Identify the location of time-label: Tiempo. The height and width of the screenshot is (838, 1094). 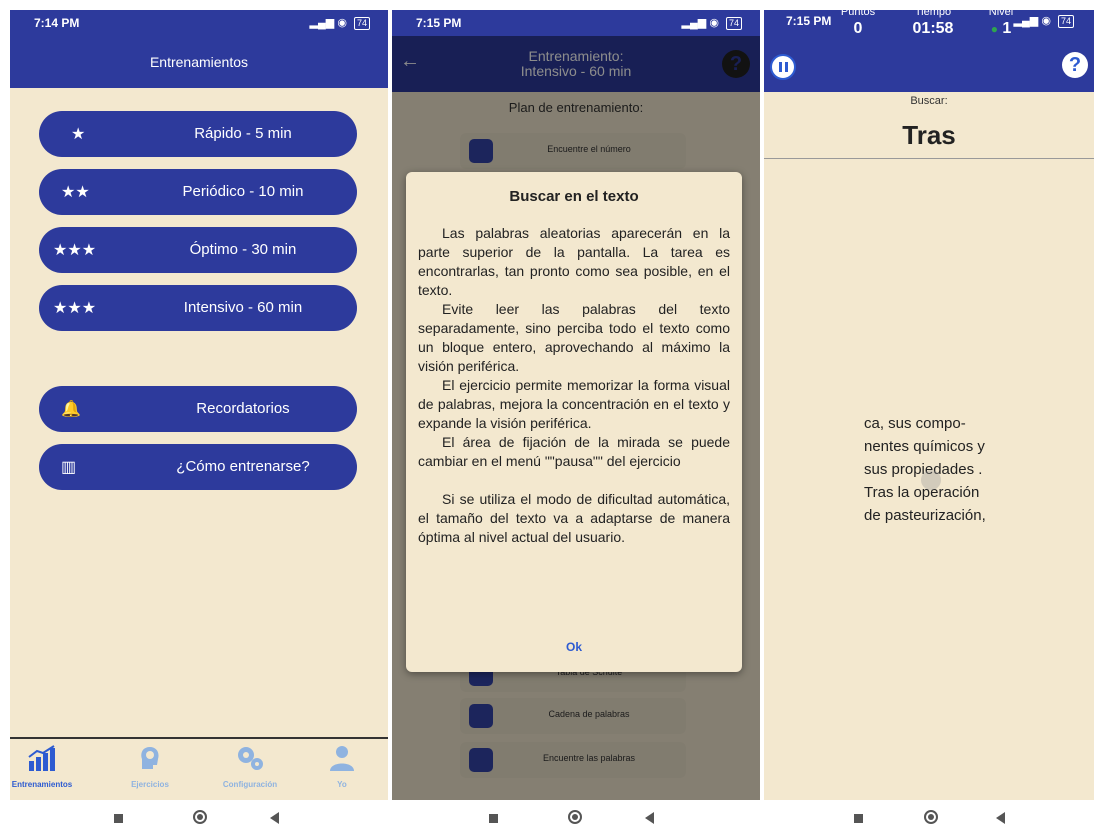
(933, 12).